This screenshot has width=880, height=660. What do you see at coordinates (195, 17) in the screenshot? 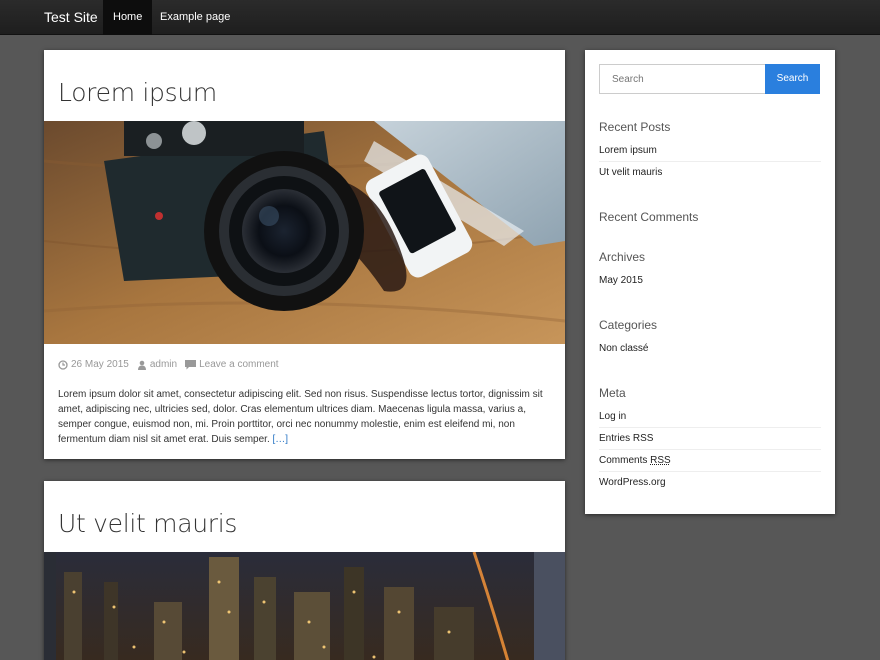
I see `nav-example-page: Example page` at bounding box center [195, 17].